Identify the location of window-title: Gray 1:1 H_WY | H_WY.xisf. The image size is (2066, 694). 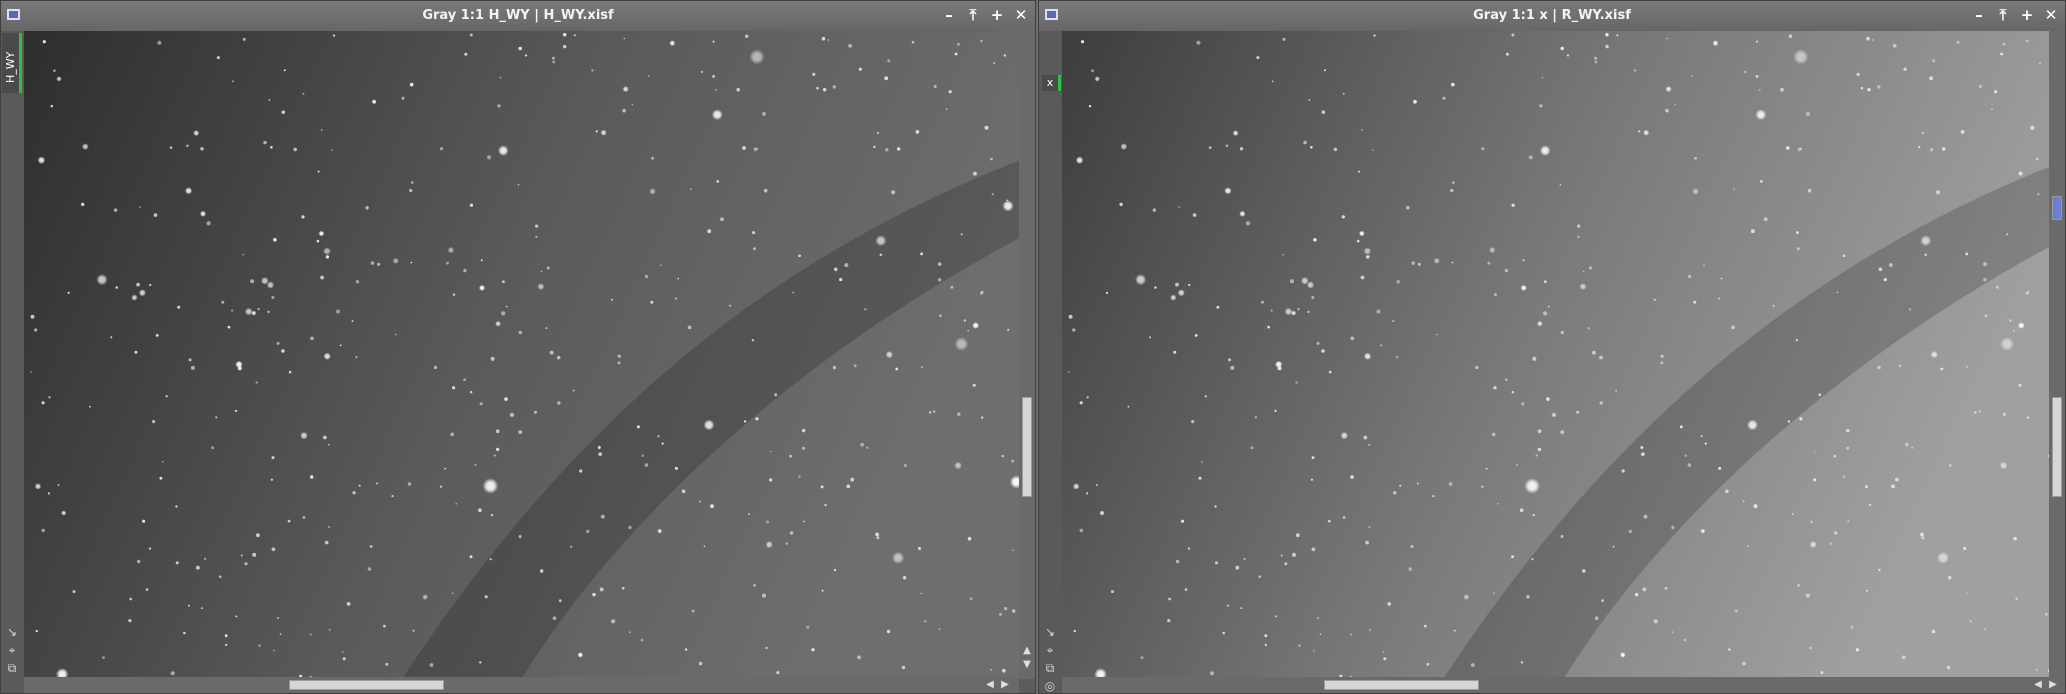
(518, 15).